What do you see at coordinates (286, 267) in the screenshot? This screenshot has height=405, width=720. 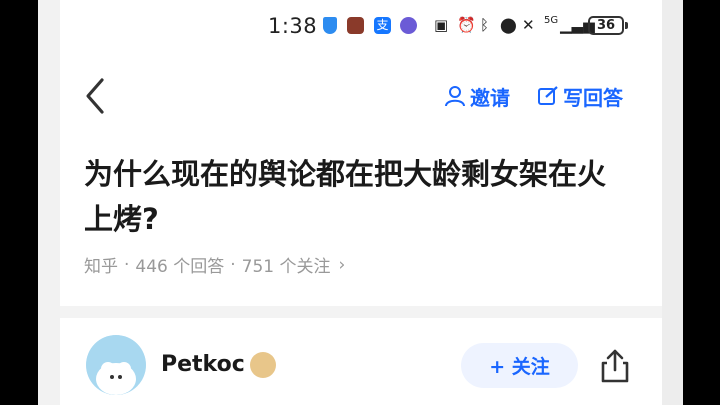 I see `follower-count: 751 个关注` at bounding box center [286, 267].